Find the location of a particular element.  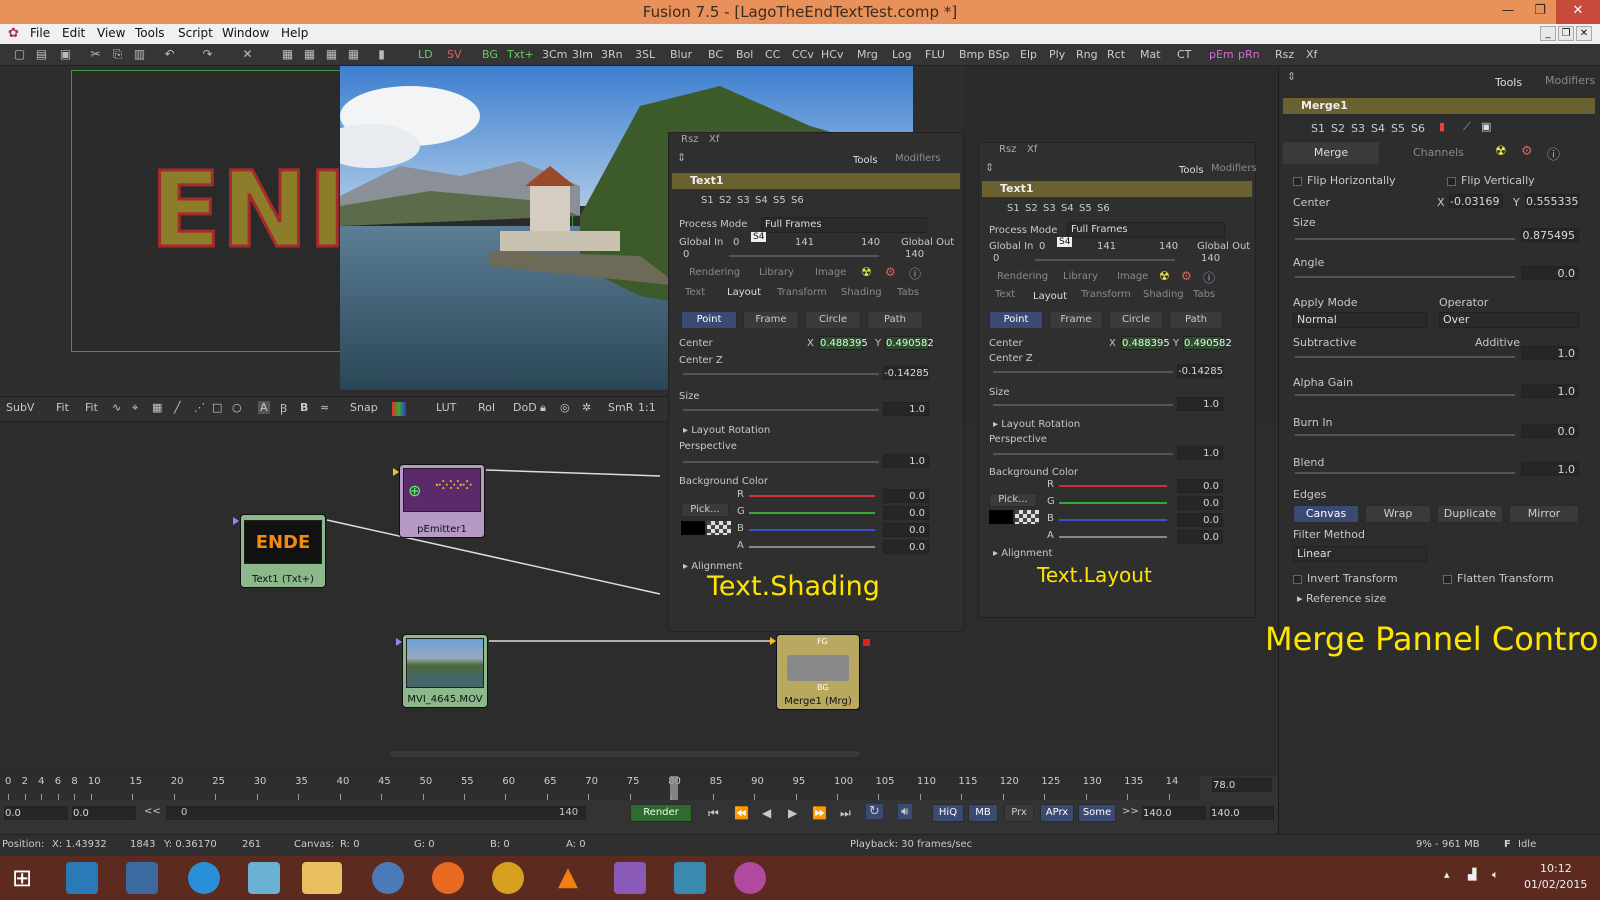

panel-b-mode-circle: Circle is located at coordinates (1136, 320).